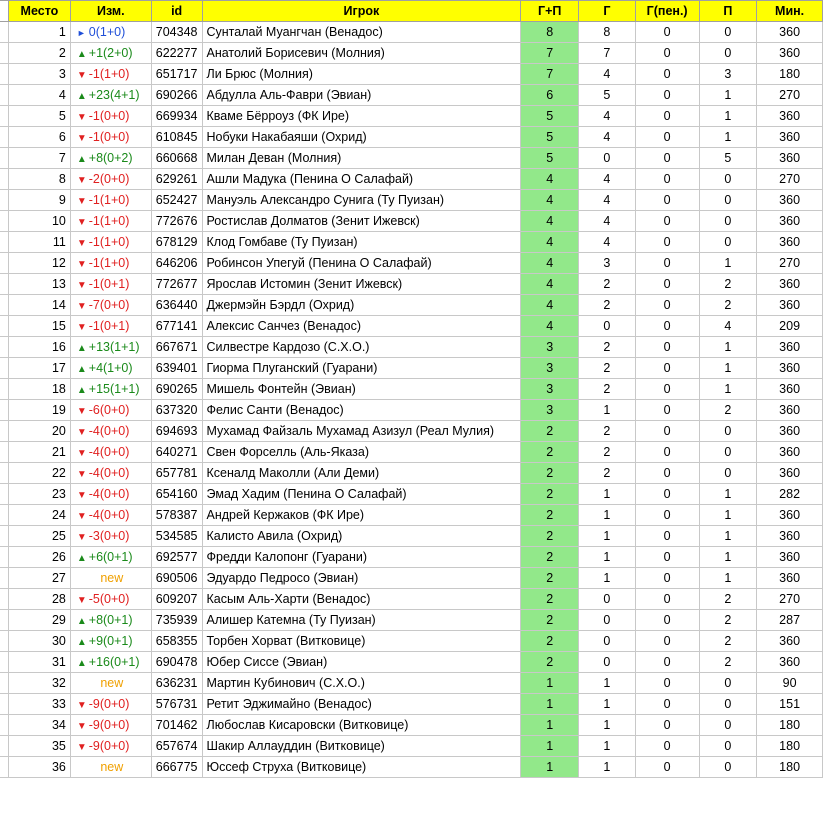 The width and height of the screenshot is (823, 826). I want to click on change-cell: ▼ -6(0+0), so click(110, 410).